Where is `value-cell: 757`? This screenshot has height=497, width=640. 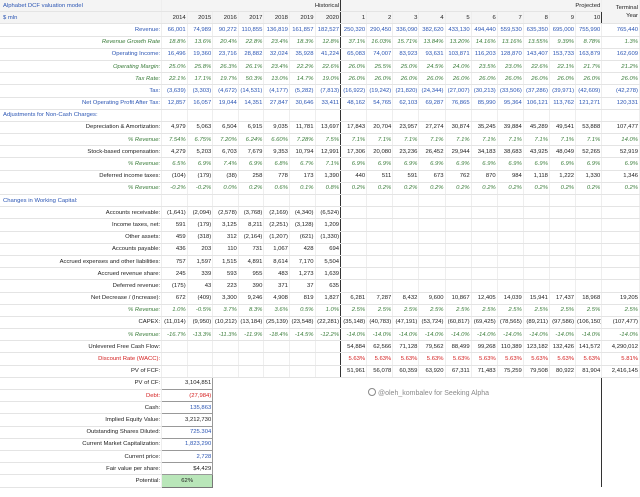 value-cell: 757 is located at coordinates (174, 262).